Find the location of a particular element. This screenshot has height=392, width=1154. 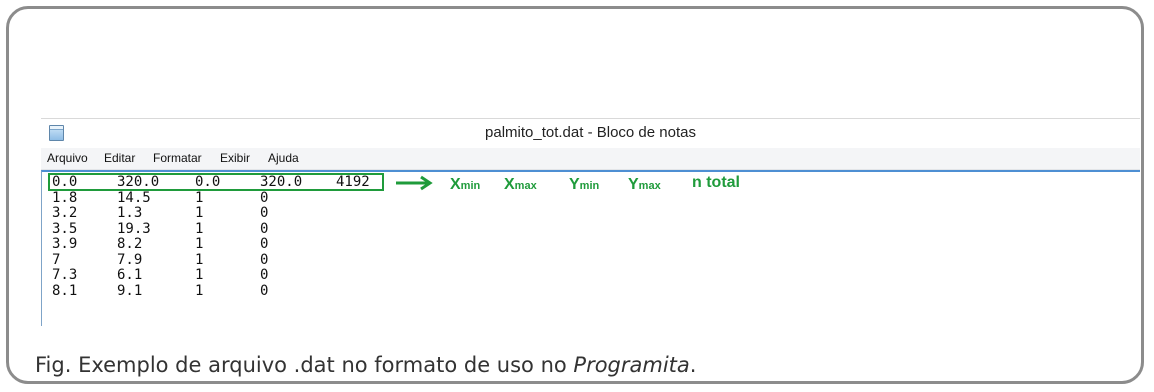

file-line: 8.1 9.1 1 0 is located at coordinates (591, 290).